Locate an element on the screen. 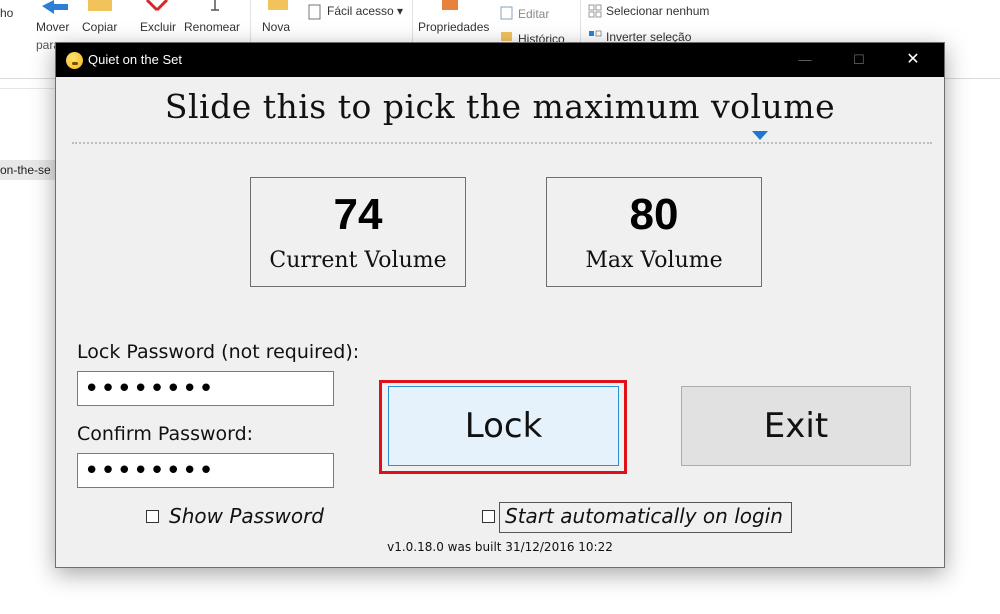 This screenshot has width=1000, height=614. ribbon-new-button: Nova is located at coordinates (276, 27).